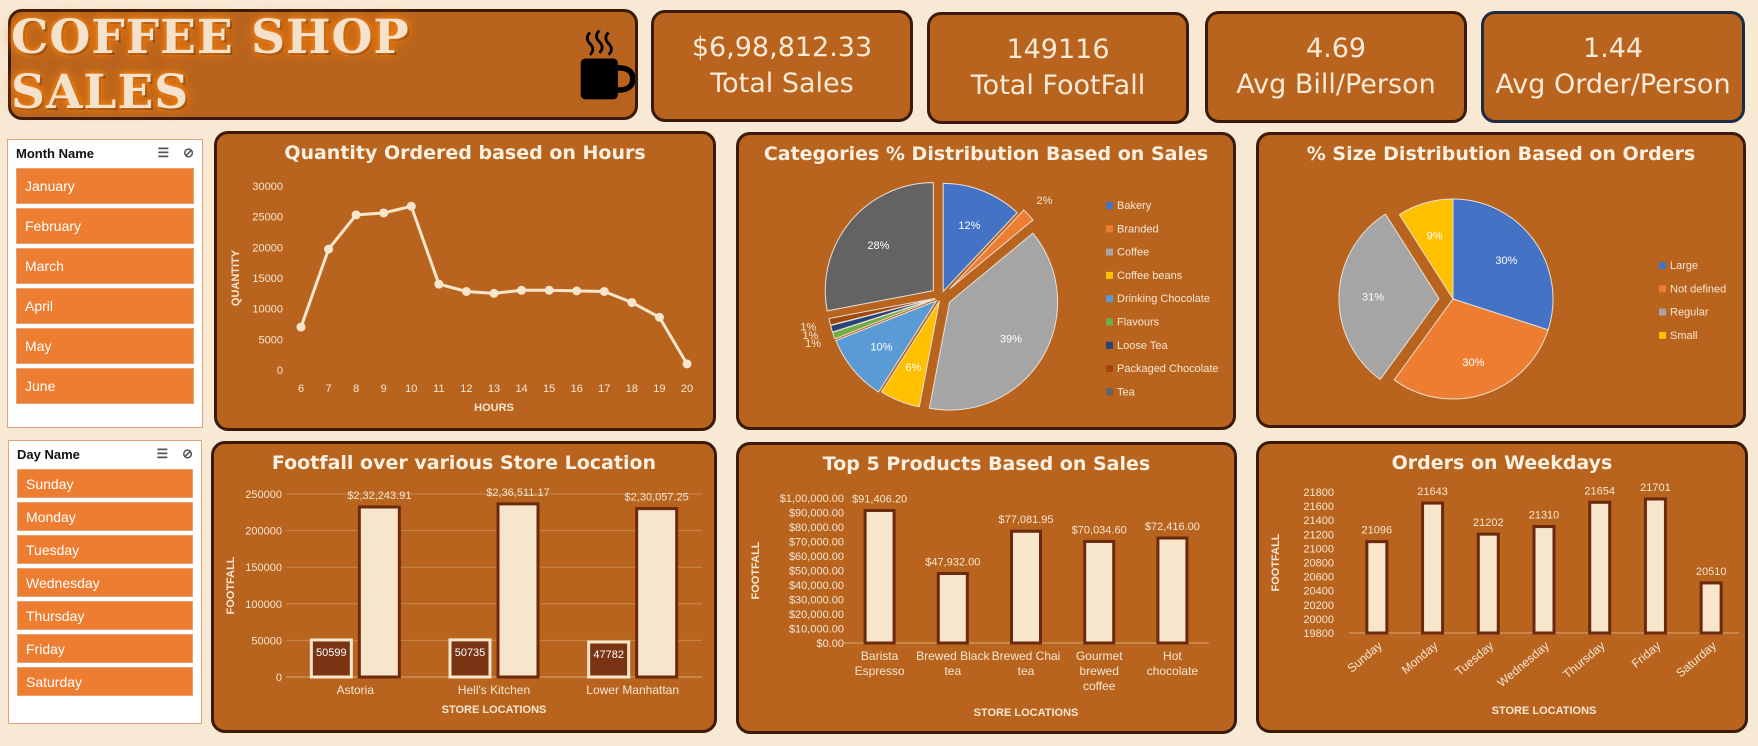 Image resolution: width=1758 pixels, height=746 pixels. What do you see at coordinates (816, 630) in the screenshot?
I see `y-tick-label: $10,000.00` at bounding box center [816, 630].